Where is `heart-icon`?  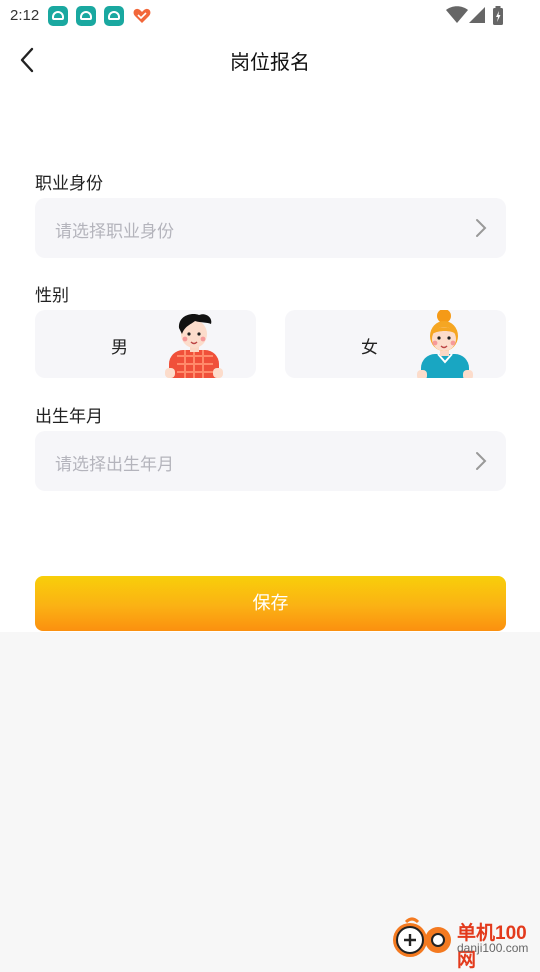
heart-icon is located at coordinates (142, 15).